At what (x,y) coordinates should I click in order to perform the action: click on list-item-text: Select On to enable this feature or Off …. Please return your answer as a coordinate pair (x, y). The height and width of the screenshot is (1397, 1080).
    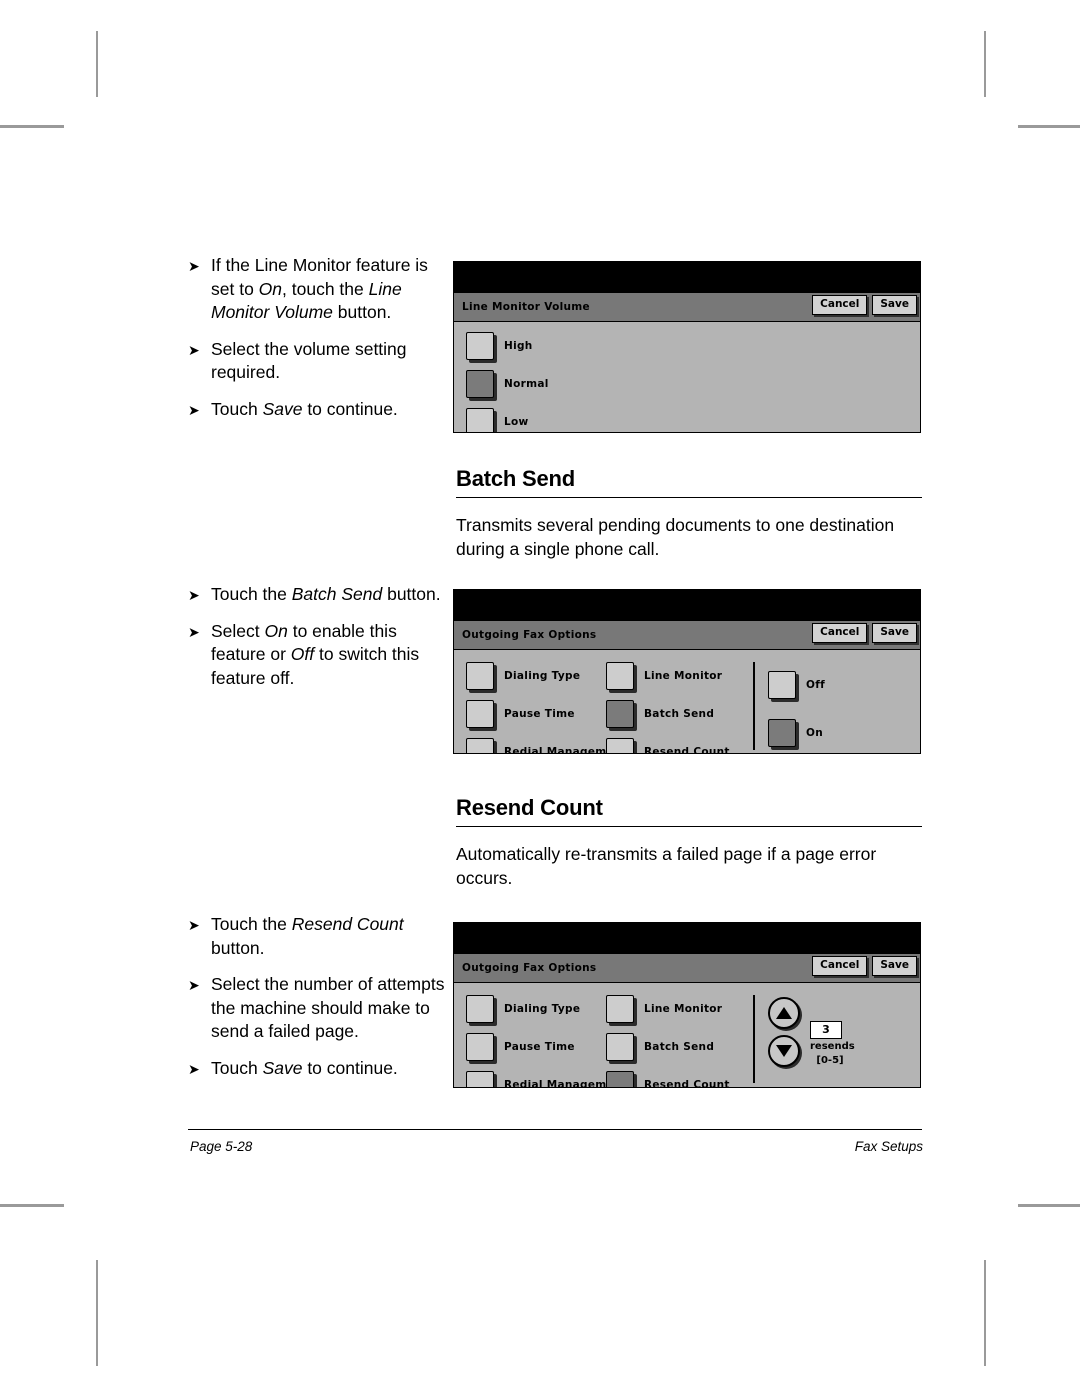
    Looking at the image, I should click on (315, 654).